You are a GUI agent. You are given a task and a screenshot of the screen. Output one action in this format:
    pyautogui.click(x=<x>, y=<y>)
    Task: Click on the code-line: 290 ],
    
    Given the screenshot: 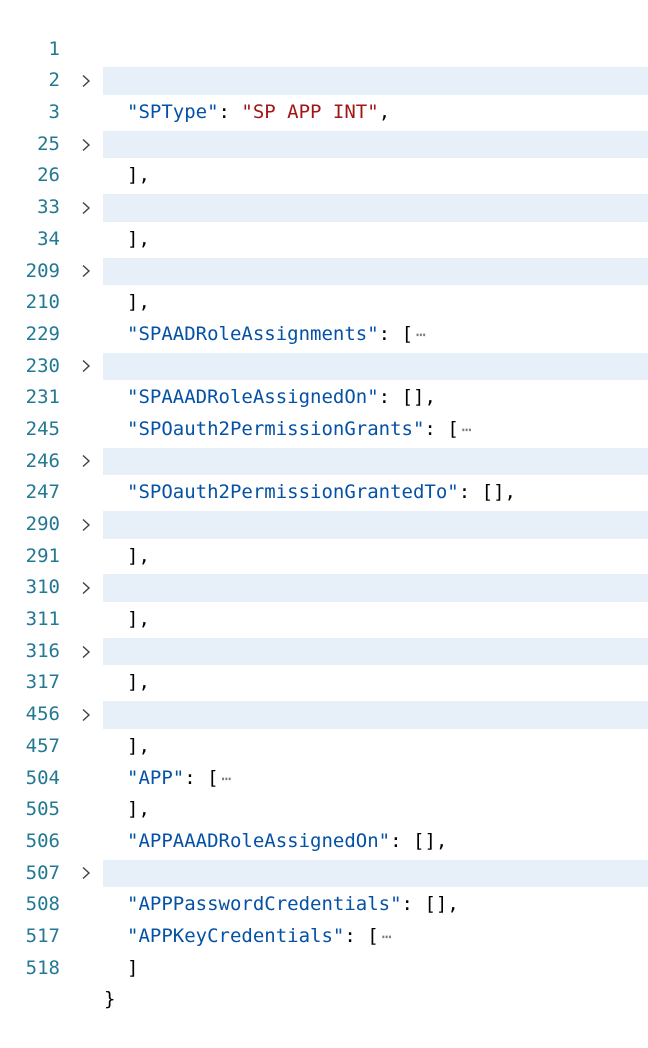 What is the action you would take?
    pyautogui.click(x=324, y=522)
    